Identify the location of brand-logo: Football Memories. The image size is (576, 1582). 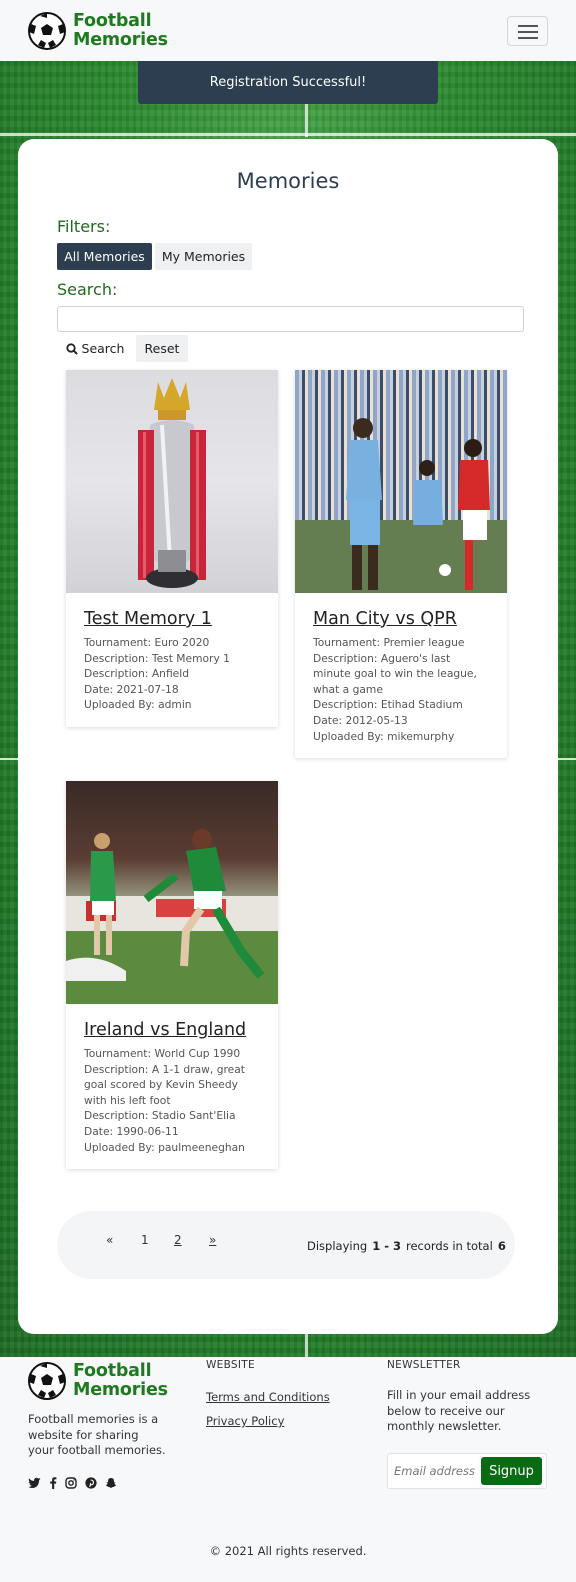
(98, 31).